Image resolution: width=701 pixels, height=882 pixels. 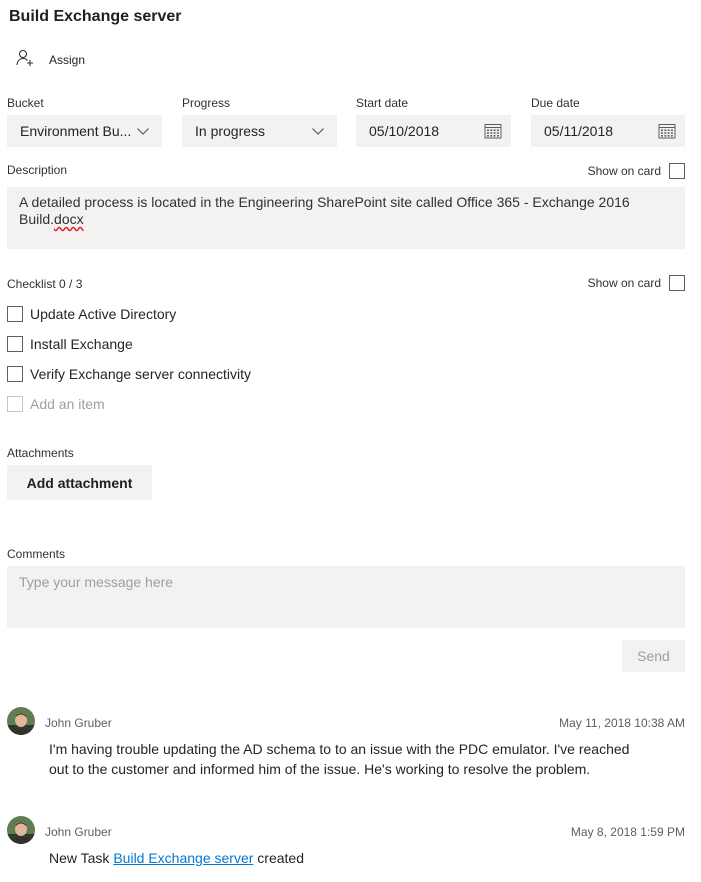 What do you see at coordinates (79, 482) in the screenshot?
I see `add-attachment-button: Add attachment` at bounding box center [79, 482].